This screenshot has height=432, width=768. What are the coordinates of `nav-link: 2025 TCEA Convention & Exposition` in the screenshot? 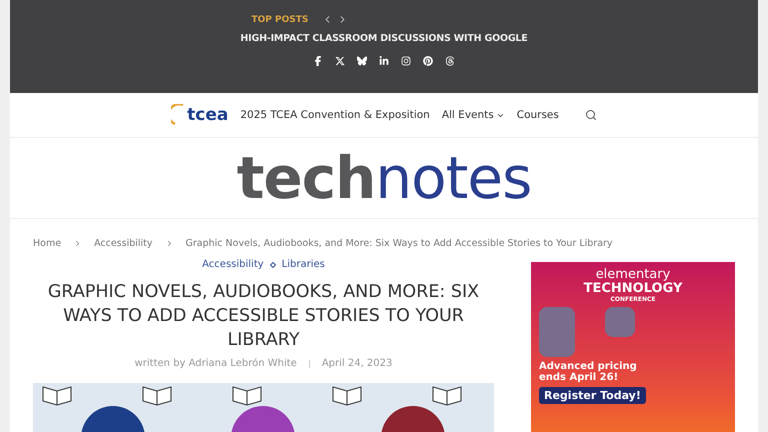 It's located at (335, 115).